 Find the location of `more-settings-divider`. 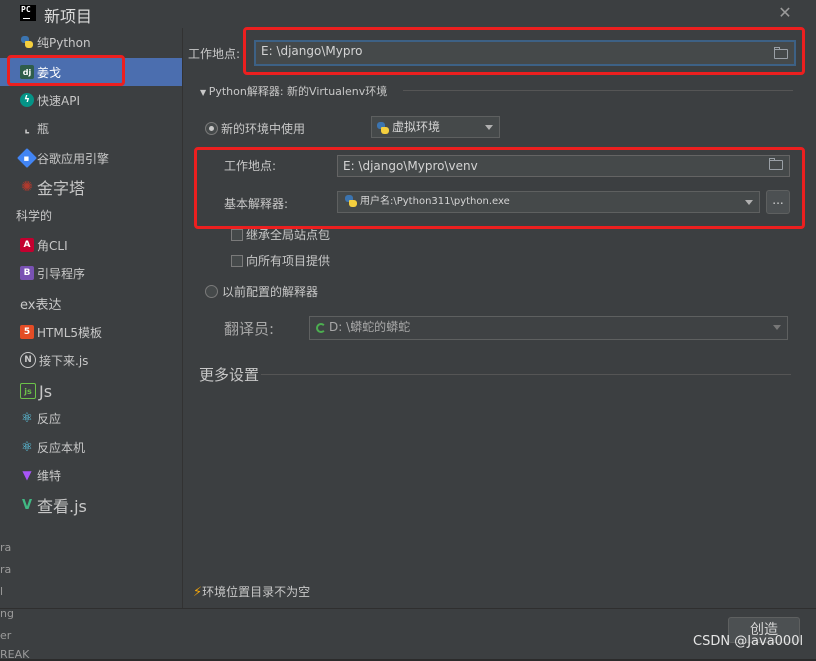

more-settings-divider is located at coordinates (526, 374).